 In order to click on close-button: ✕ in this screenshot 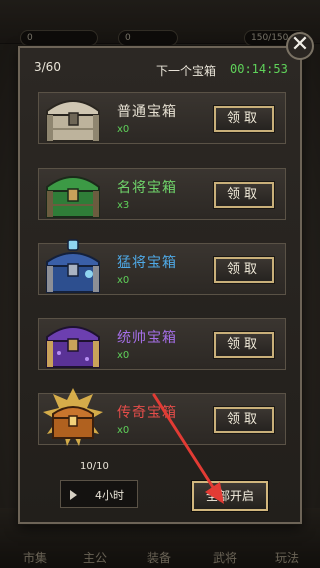, I will do `click(300, 46)`.